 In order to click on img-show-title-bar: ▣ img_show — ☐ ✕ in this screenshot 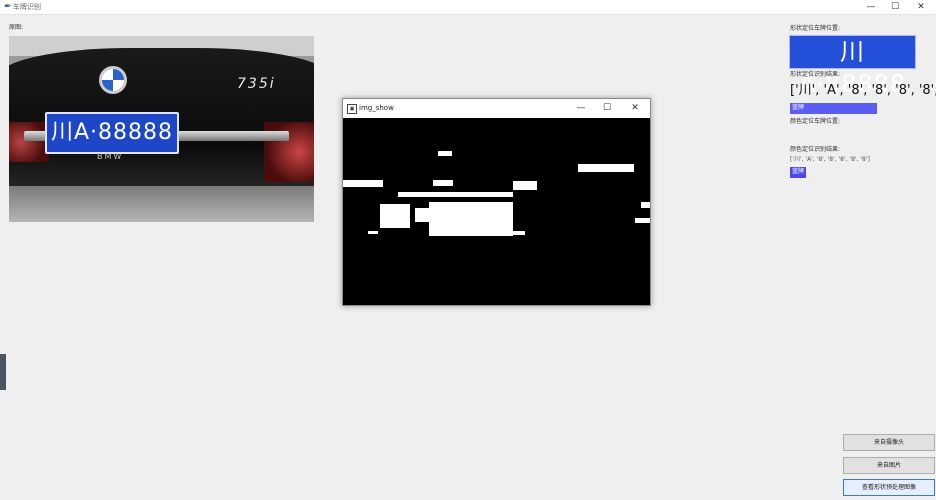, I will do `click(496, 108)`.